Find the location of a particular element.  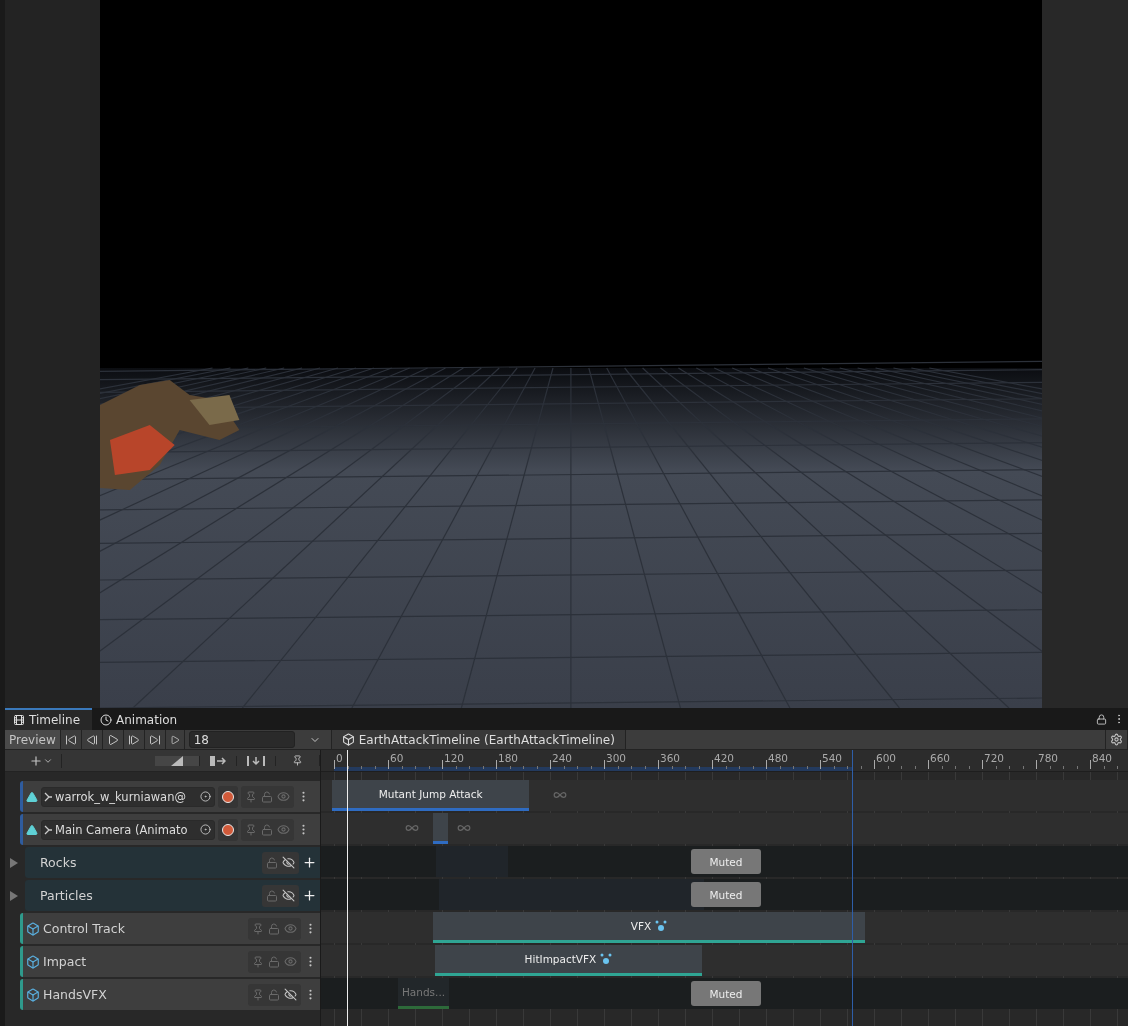

tick-label: 780 is located at coordinates (1048, 758).